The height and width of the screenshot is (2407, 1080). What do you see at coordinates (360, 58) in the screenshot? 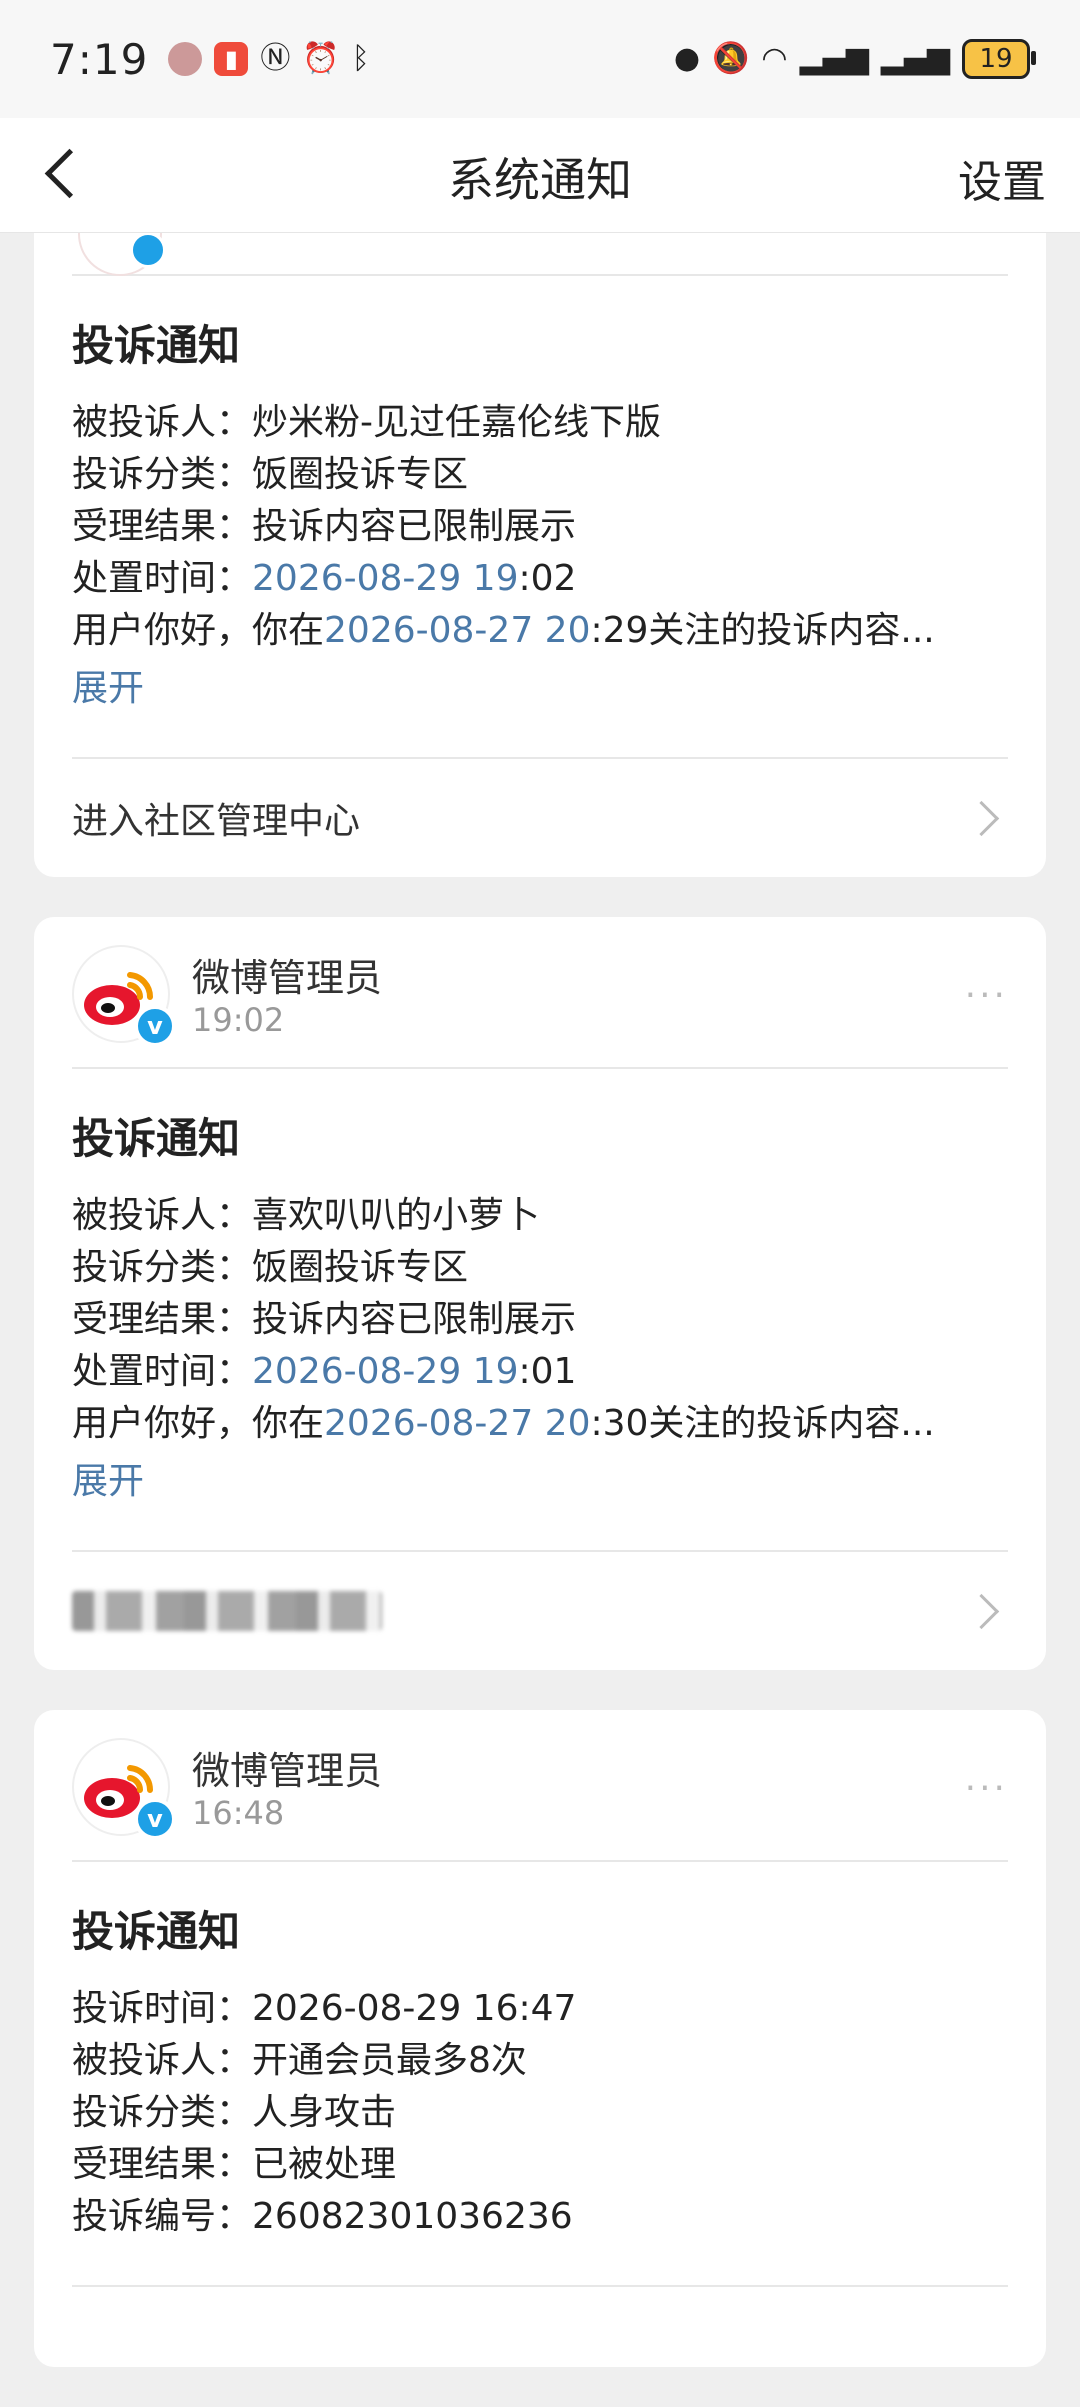
I see `bluetooth-icon: ᛒ` at bounding box center [360, 58].